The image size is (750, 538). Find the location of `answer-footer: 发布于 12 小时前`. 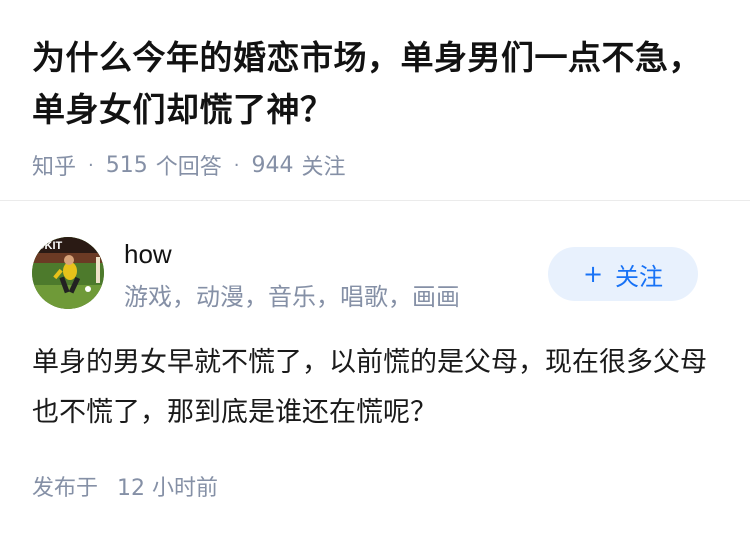

answer-footer: 发布于 12 小时前 is located at coordinates (125, 486).